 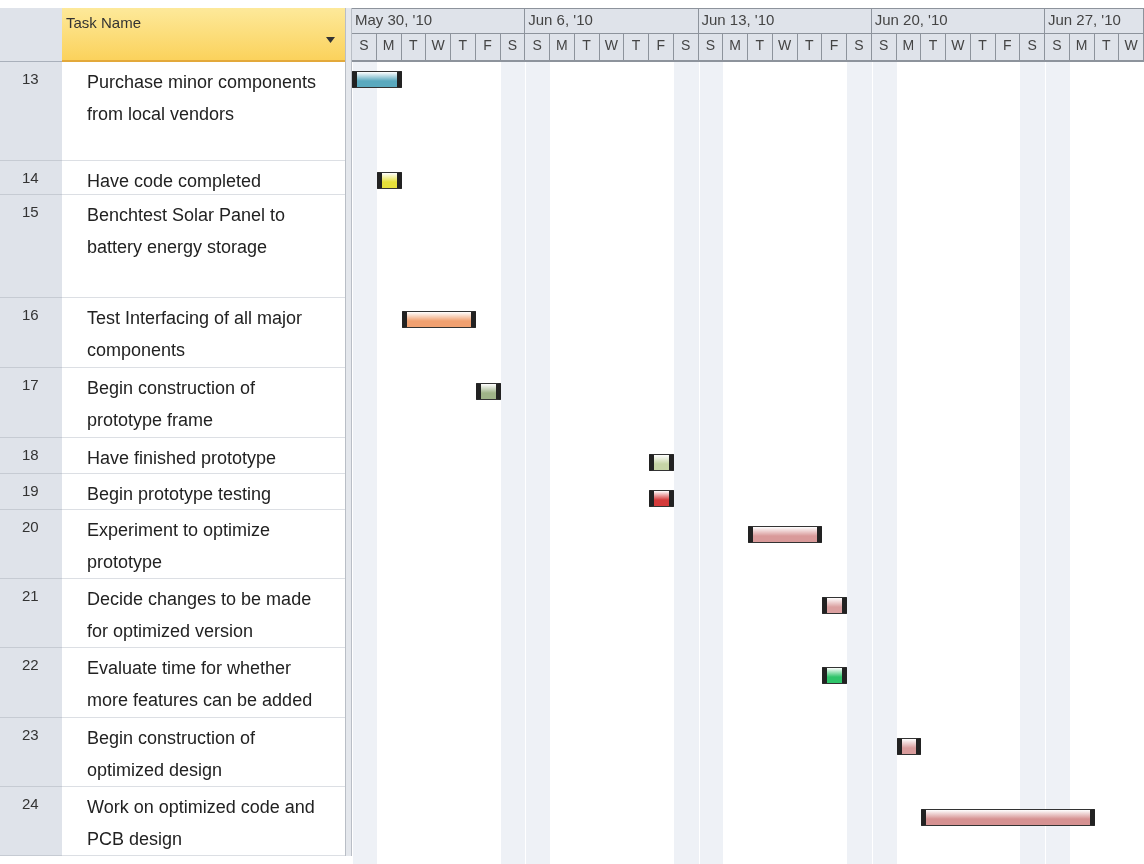 I want to click on task-name: Begin construction of optimized design, so click(x=172, y=754).